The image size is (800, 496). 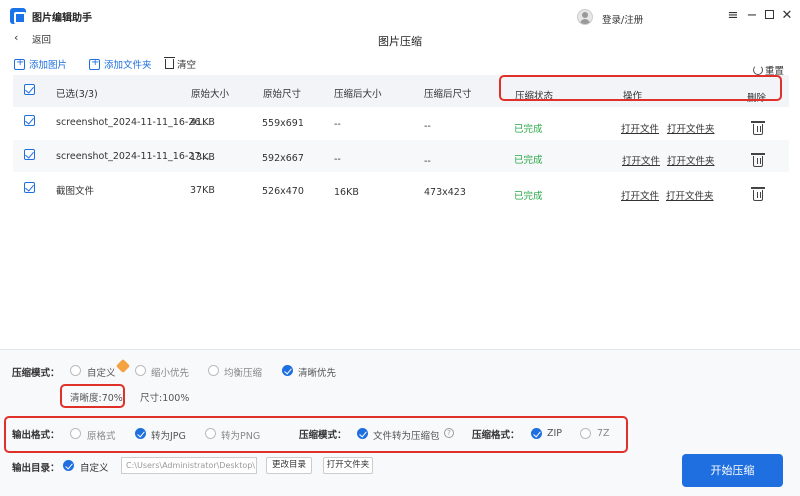 What do you see at coordinates (282, 94) in the screenshot?
I see `header-orig-dim: 原始尺寸` at bounding box center [282, 94].